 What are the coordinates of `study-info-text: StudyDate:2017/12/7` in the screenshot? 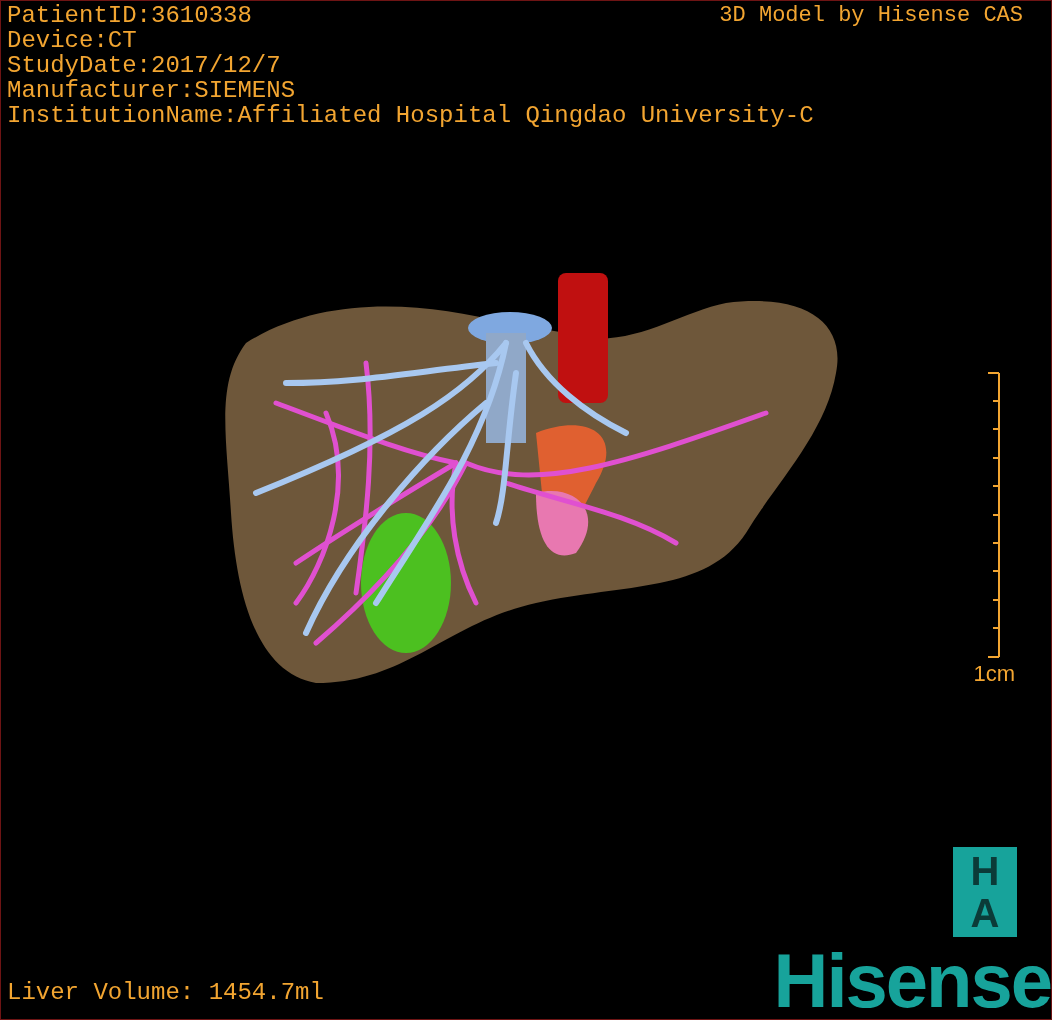 It's located at (144, 65).